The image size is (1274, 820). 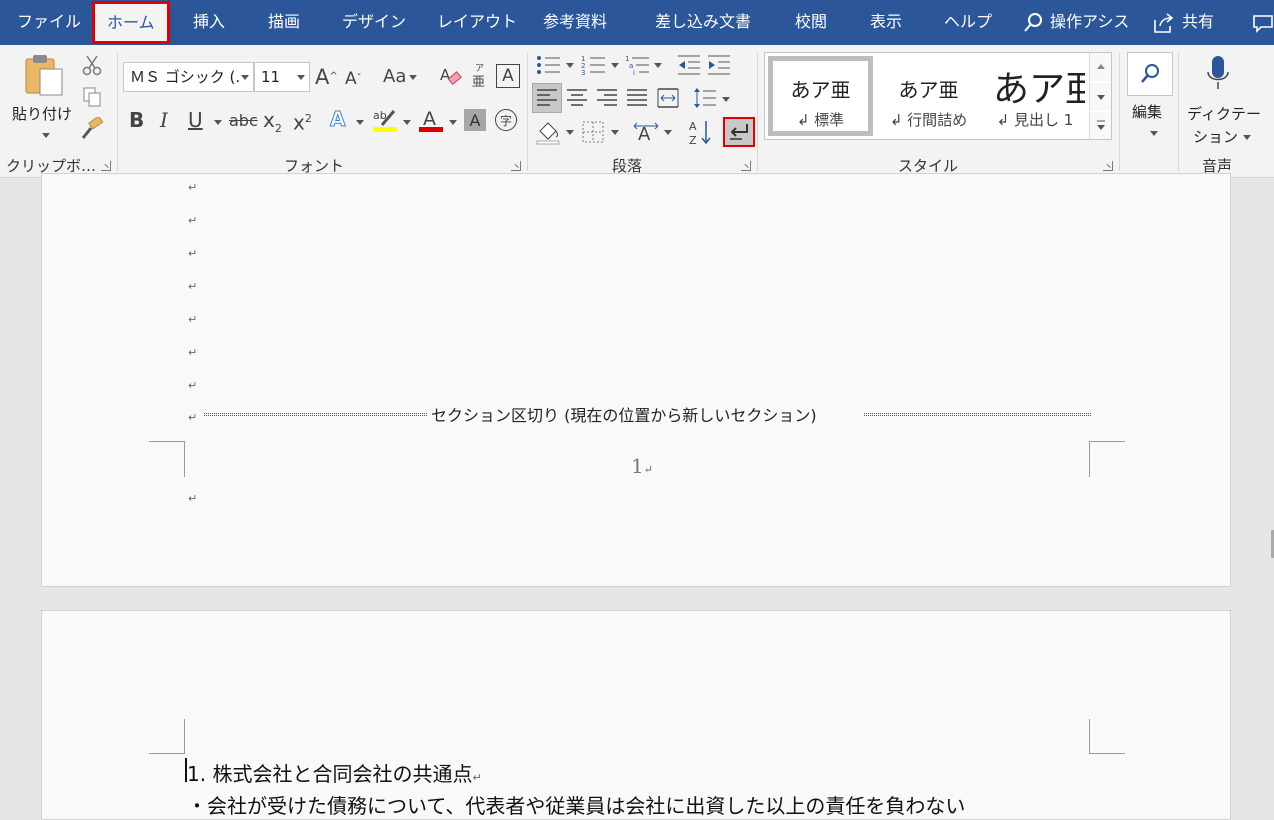 I want to click on style-normal: あア亜 ↲ 標準, so click(x=820, y=96).